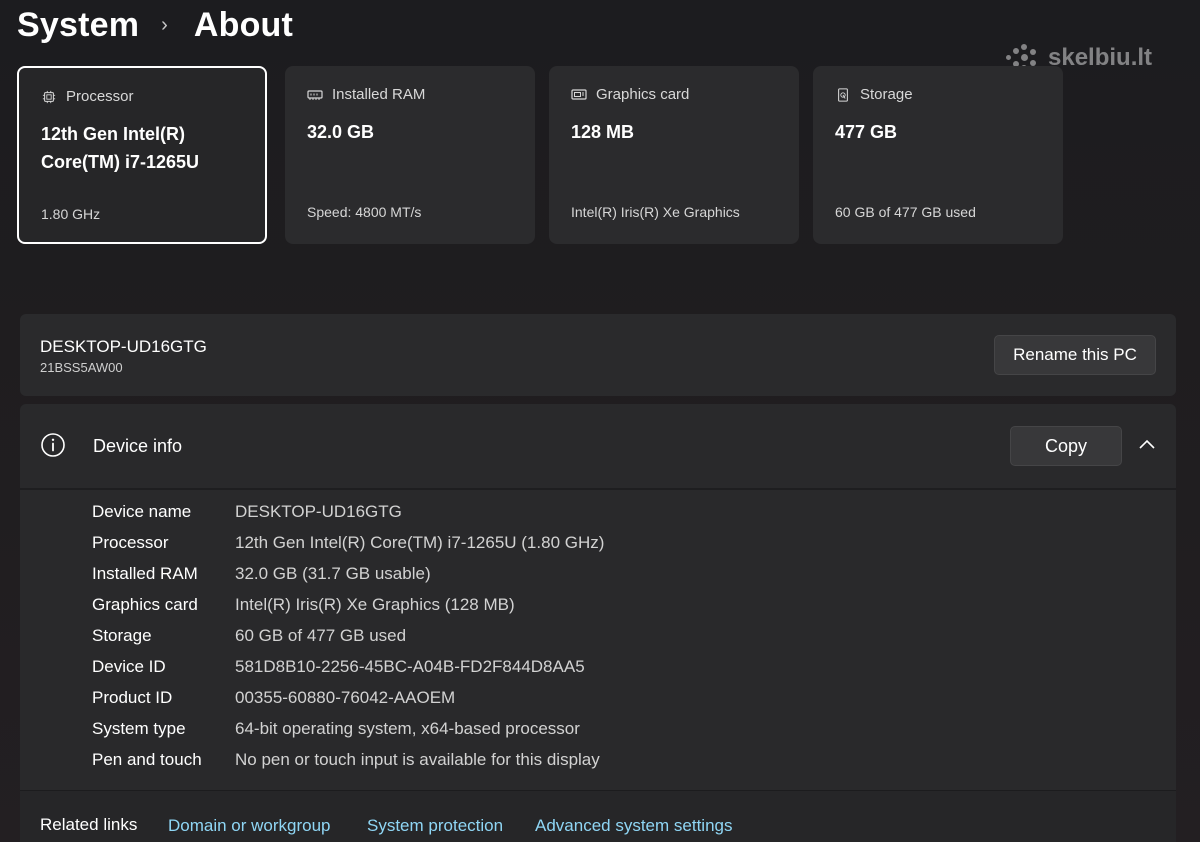 The height and width of the screenshot is (842, 1200). What do you see at coordinates (655, 212) in the screenshot?
I see `graphics-card-sub: Intel(R) Iris(R) Xe Graphics` at bounding box center [655, 212].